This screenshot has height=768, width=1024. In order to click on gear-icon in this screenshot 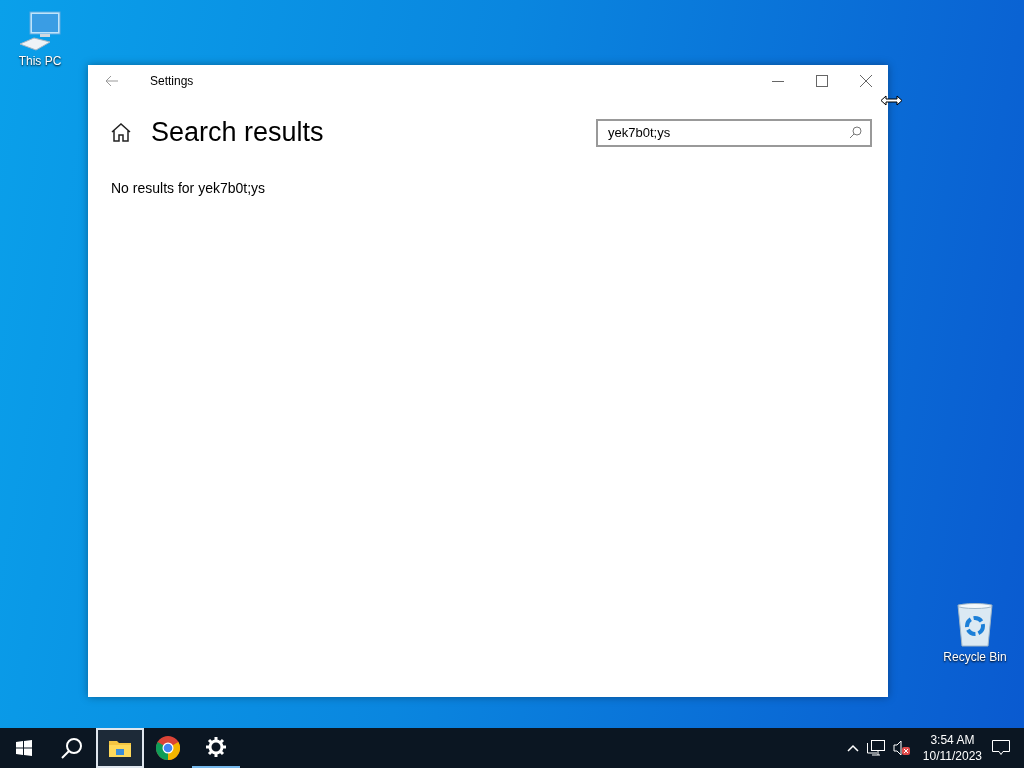, I will do `click(216, 747)`.